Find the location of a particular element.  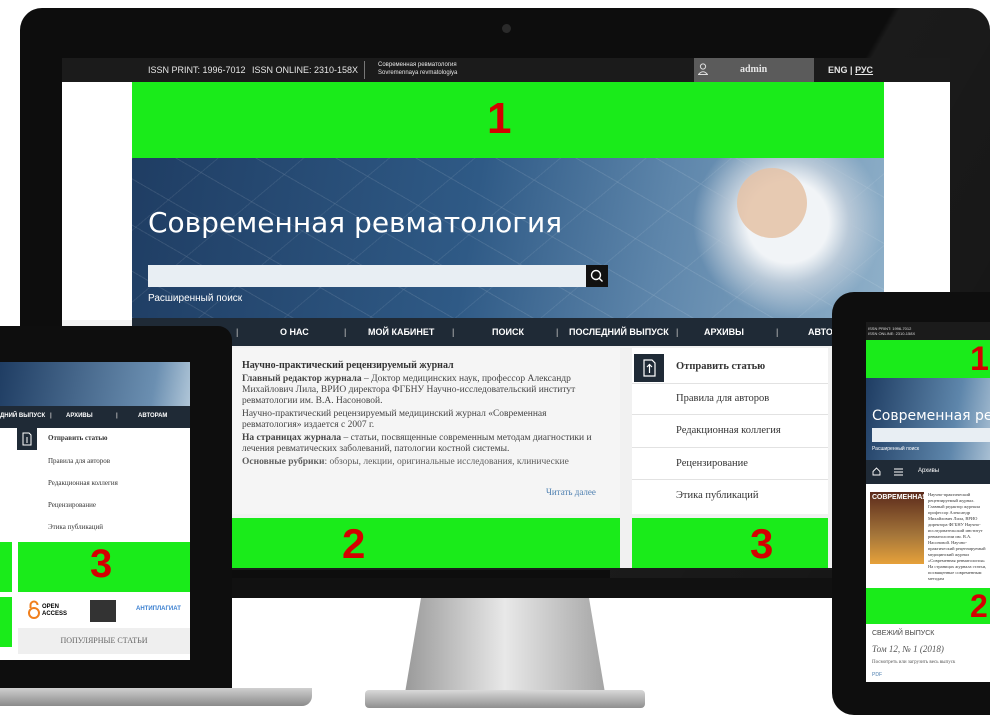

antiplagiat-logo: АНТИПЛАГИАТ is located at coordinates (158, 609).